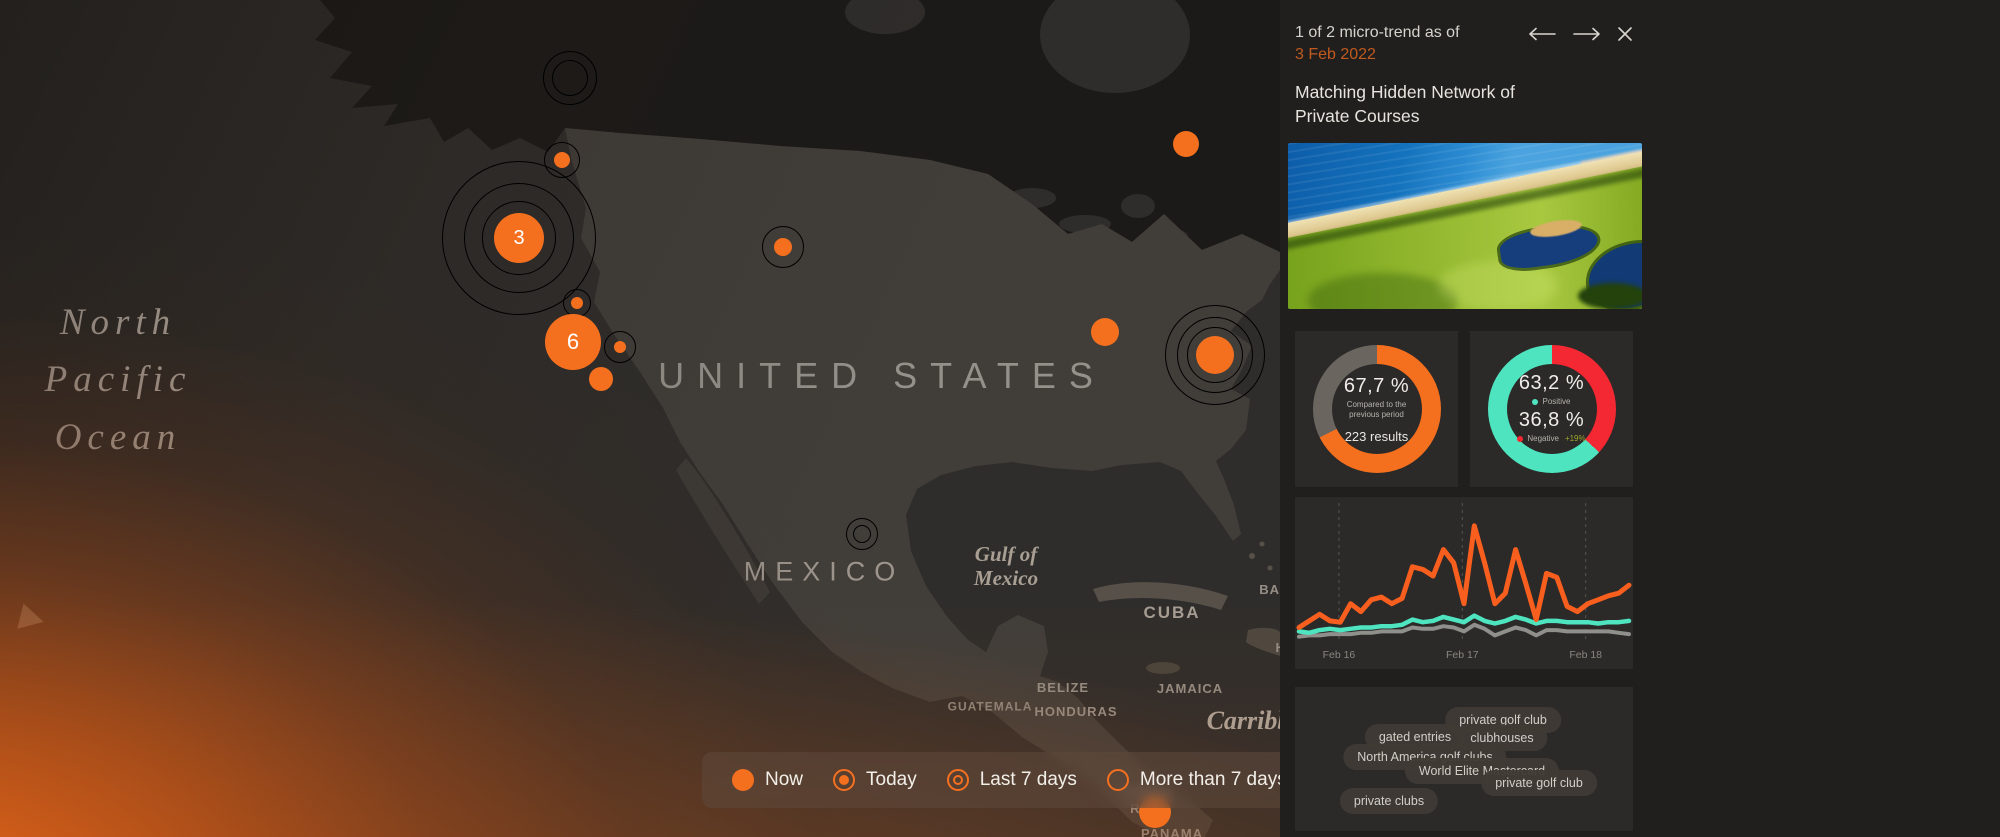  Describe the element at coordinates (1377, 32) in the screenshot. I see `trend-counter-text: 1 of 2 micro-trend as of` at that location.